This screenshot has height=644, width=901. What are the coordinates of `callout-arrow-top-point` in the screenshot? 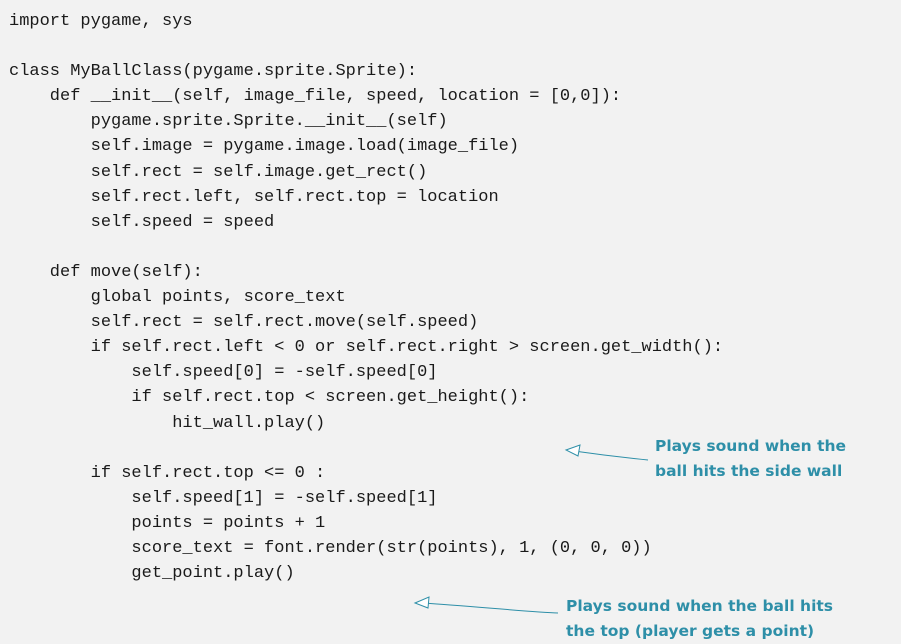 It's located at (486, 605).